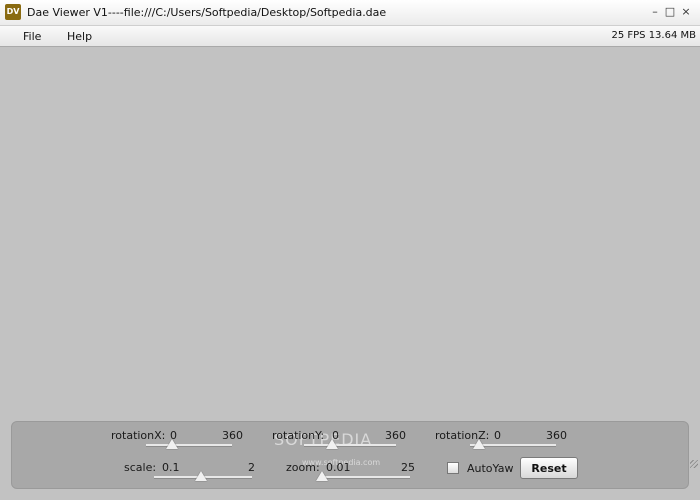 The height and width of the screenshot is (500, 700). I want to click on rotationz-max: 360, so click(556, 435).